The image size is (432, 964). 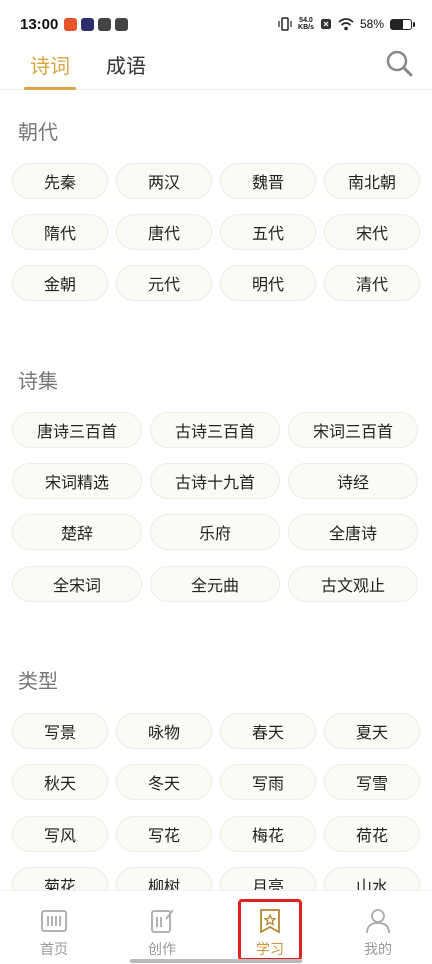 I want to click on bottom-nav: 首页 创作 学习 我的, so click(x=216, y=927).